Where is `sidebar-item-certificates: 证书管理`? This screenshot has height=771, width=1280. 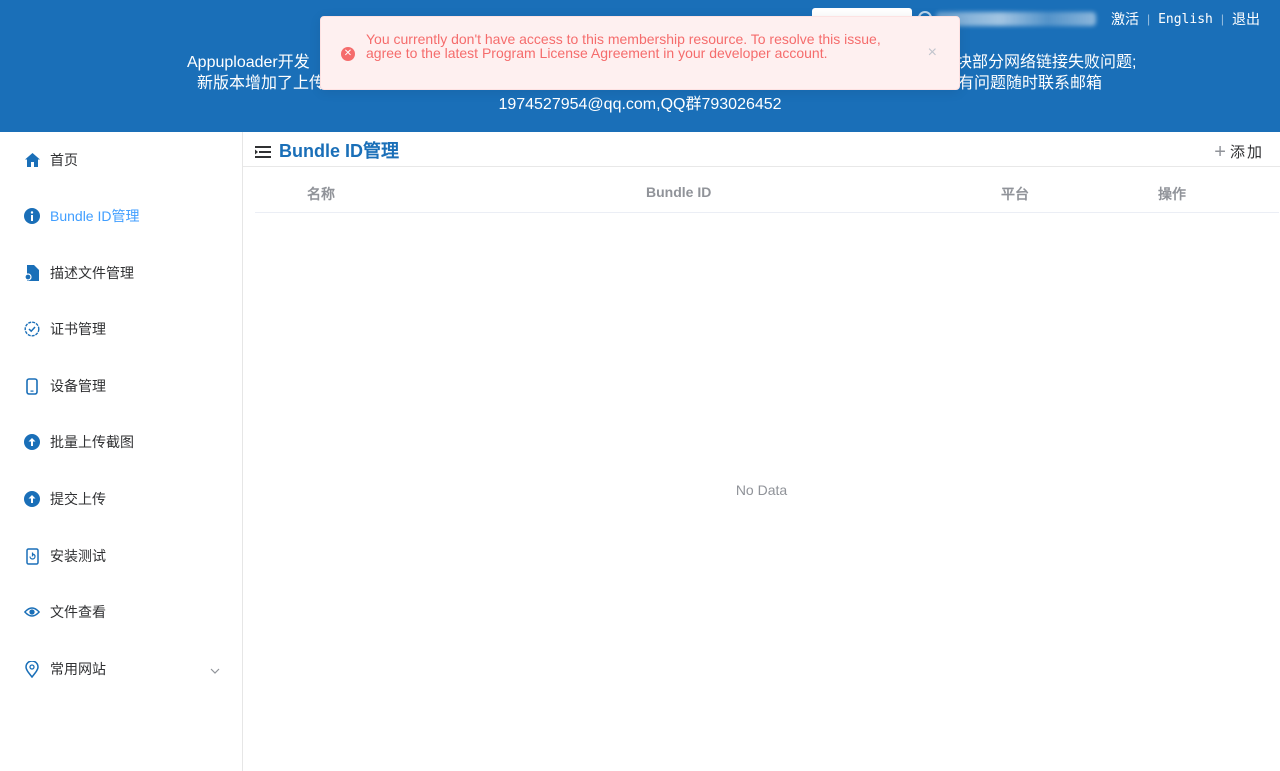
sidebar-item-certificates: 证书管理 is located at coordinates (121, 329).